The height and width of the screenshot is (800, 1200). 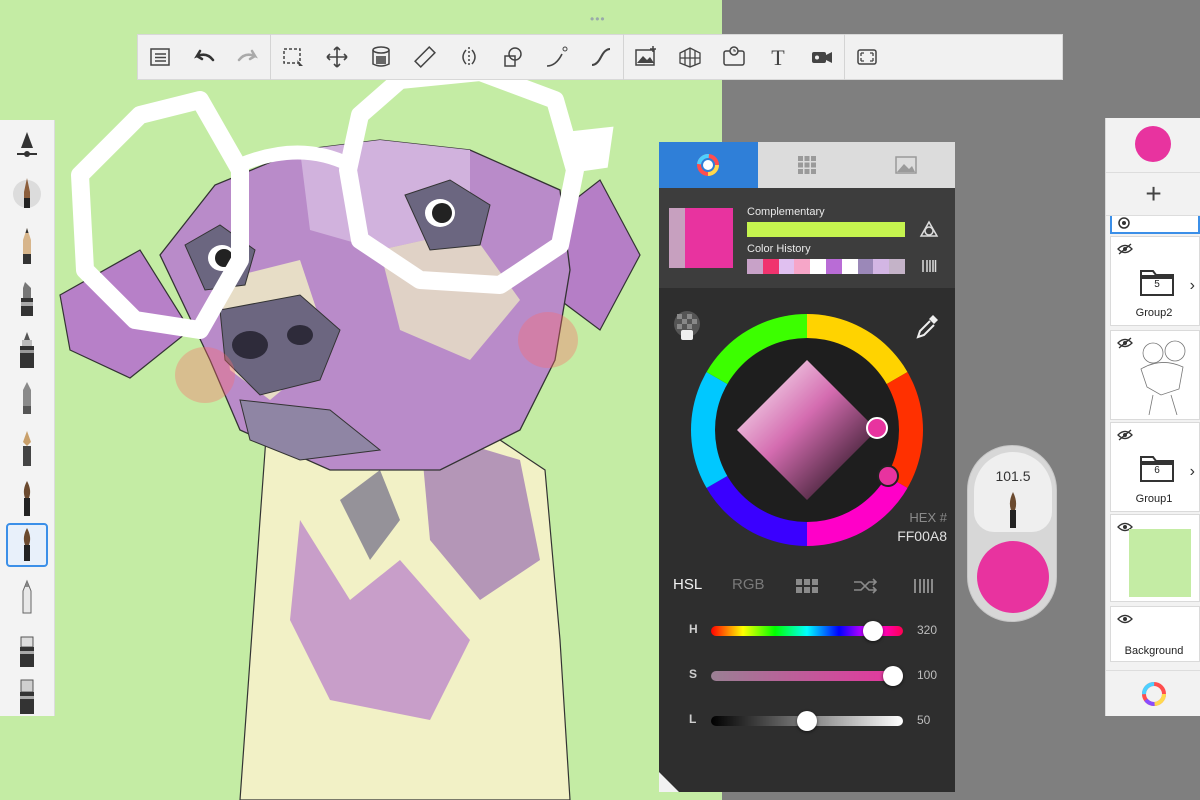 What do you see at coordinates (929, 266) in the screenshot?
I see `history-list-icon` at bounding box center [929, 266].